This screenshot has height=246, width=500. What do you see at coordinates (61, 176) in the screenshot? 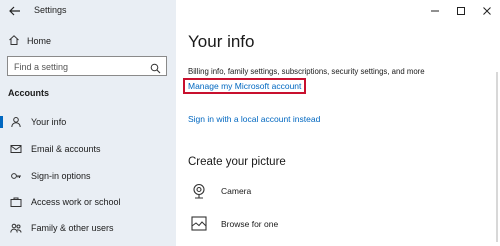
I see `sidebar-item-label: Sign-in options` at bounding box center [61, 176].